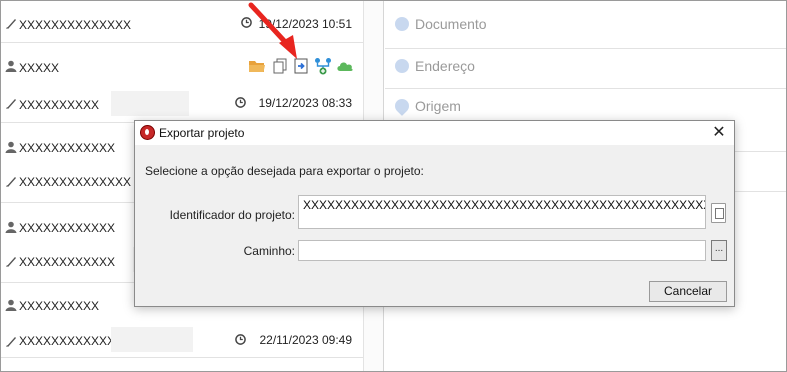  Describe the element at coordinates (305, 103) in the screenshot. I see `list-item-time: 19/12/2023 08:33` at that location.